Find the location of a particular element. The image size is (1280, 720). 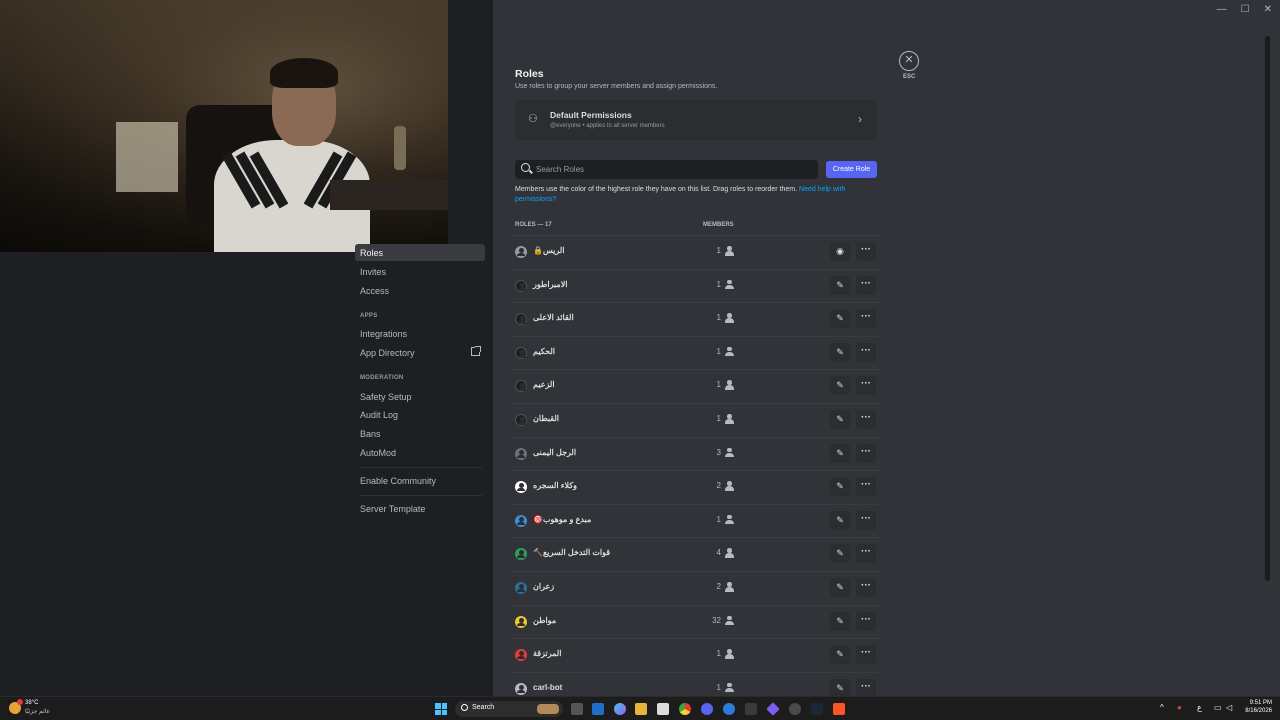

task-view-icon is located at coordinates (577, 709).